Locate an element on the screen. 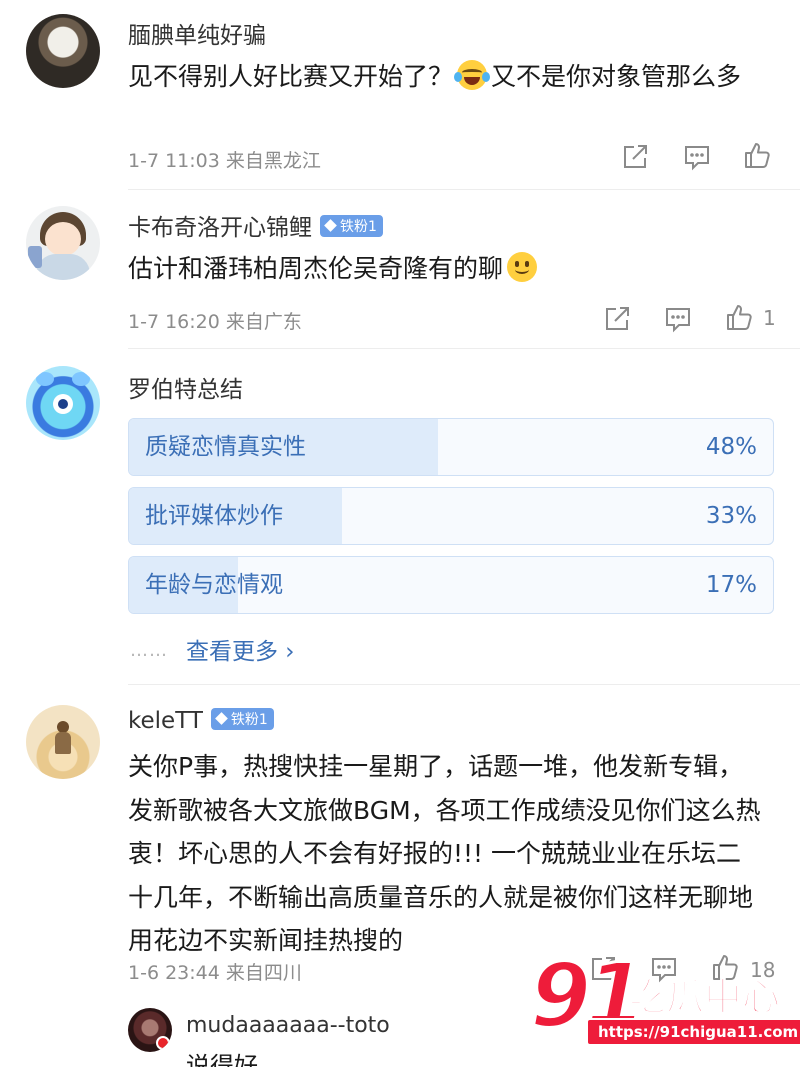  reply-author: mudaaaaaaa--toto is located at coordinates (288, 1025).